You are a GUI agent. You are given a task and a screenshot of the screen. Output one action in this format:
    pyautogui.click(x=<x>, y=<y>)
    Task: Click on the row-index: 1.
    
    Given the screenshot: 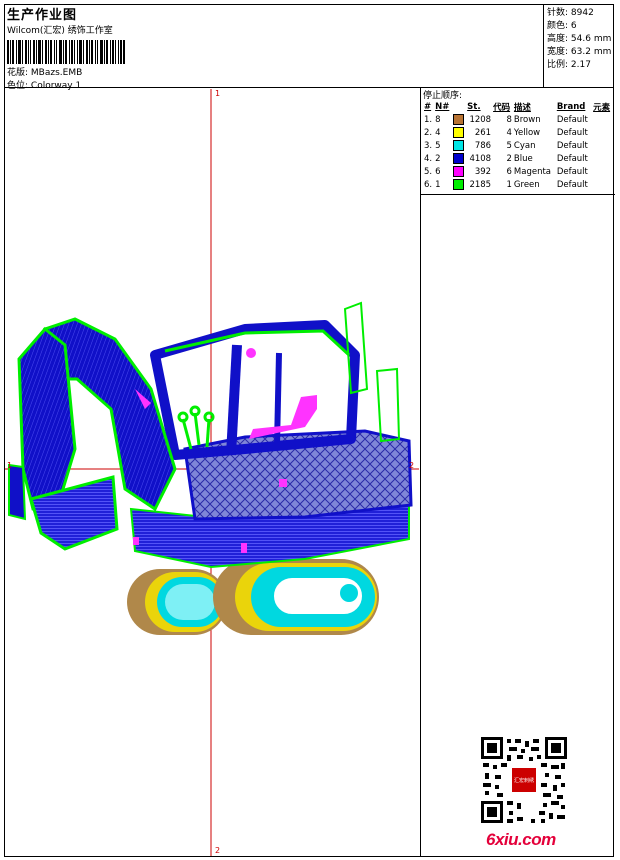 What is the action you would take?
    pyautogui.click(x=428, y=119)
    